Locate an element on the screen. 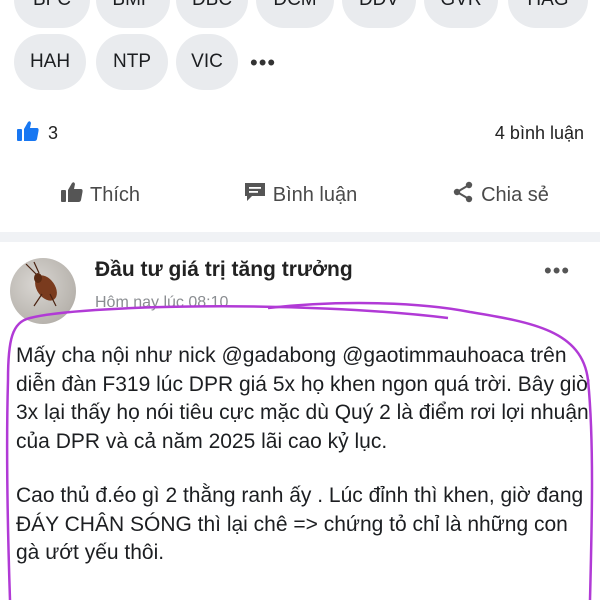 The height and width of the screenshot is (600, 600). comment-button: Bình luận is located at coordinates (300, 195).